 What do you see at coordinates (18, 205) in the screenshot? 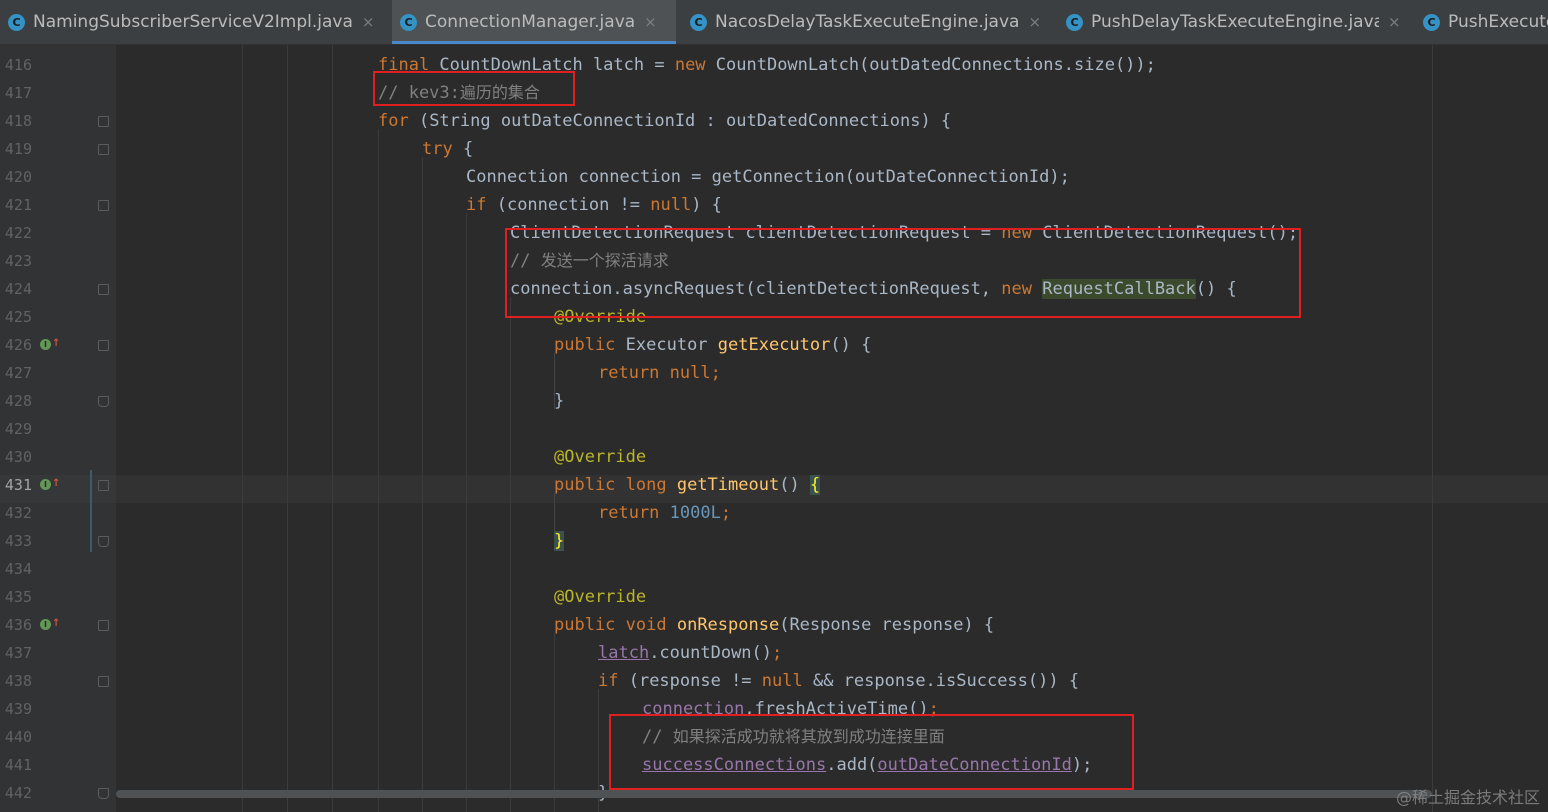
I see `line-number: 421` at bounding box center [18, 205].